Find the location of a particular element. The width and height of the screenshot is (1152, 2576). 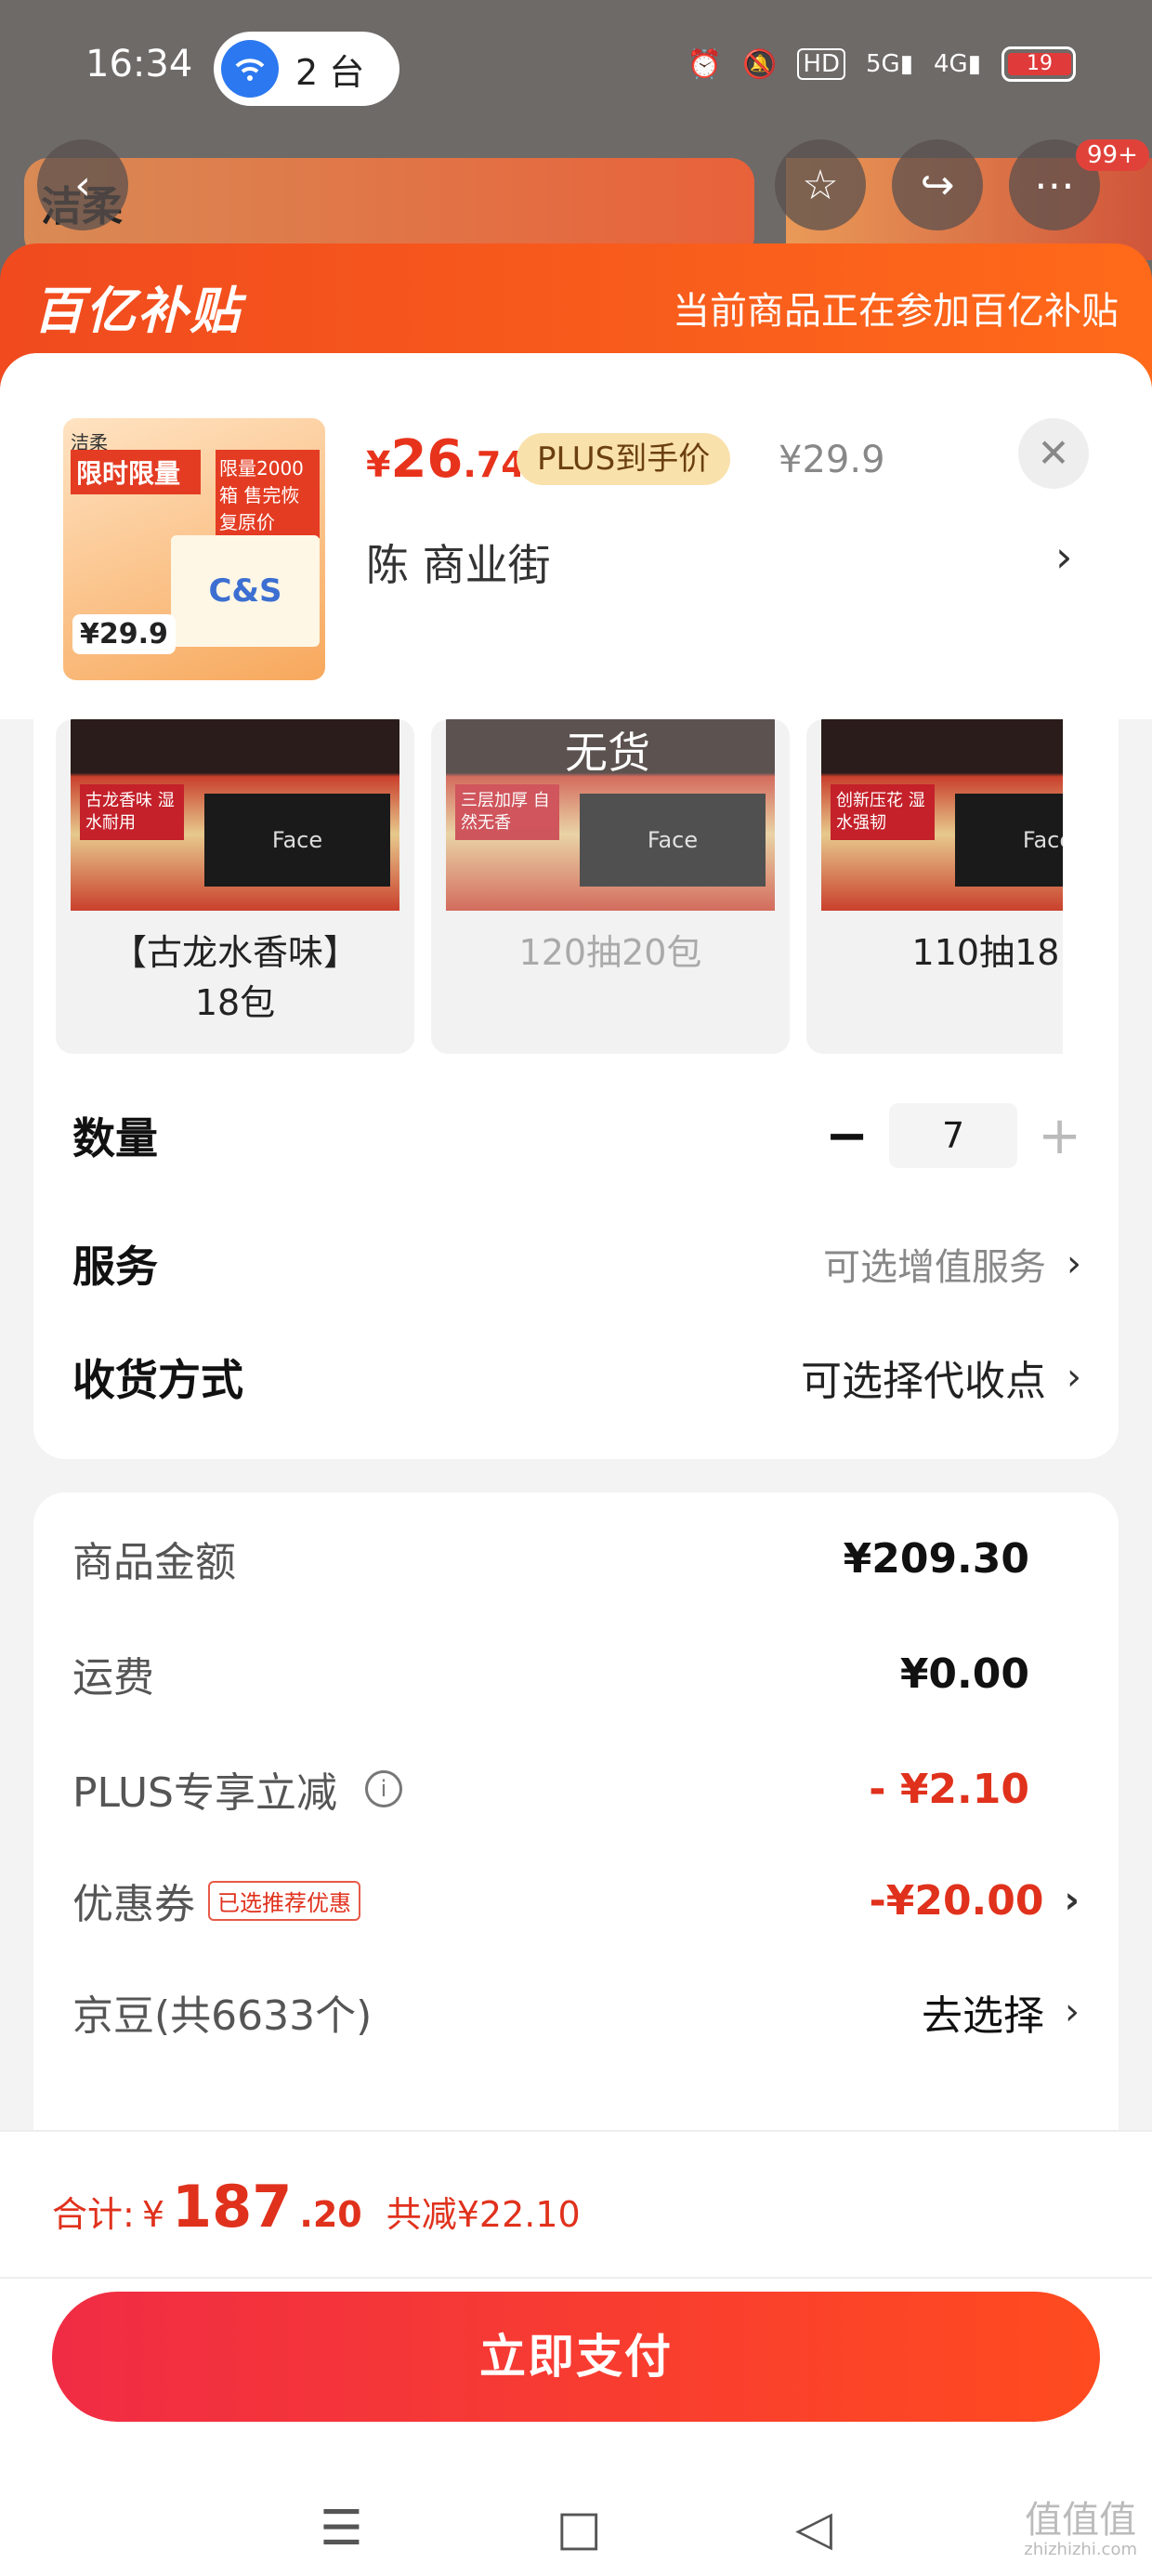

menu-icon: ☰ is located at coordinates (341, 2528).